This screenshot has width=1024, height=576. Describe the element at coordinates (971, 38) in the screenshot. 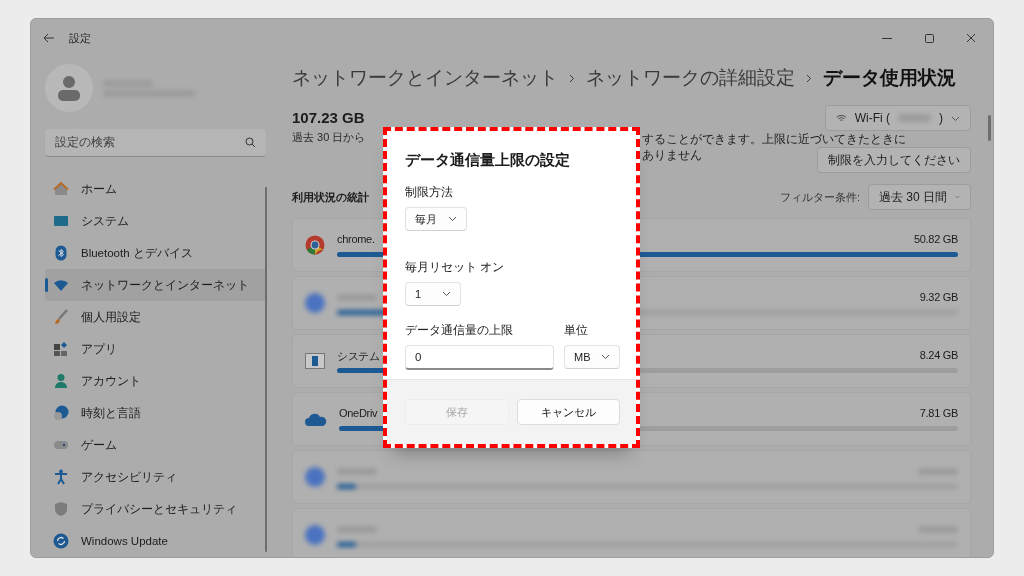

I see `close-icon` at that location.